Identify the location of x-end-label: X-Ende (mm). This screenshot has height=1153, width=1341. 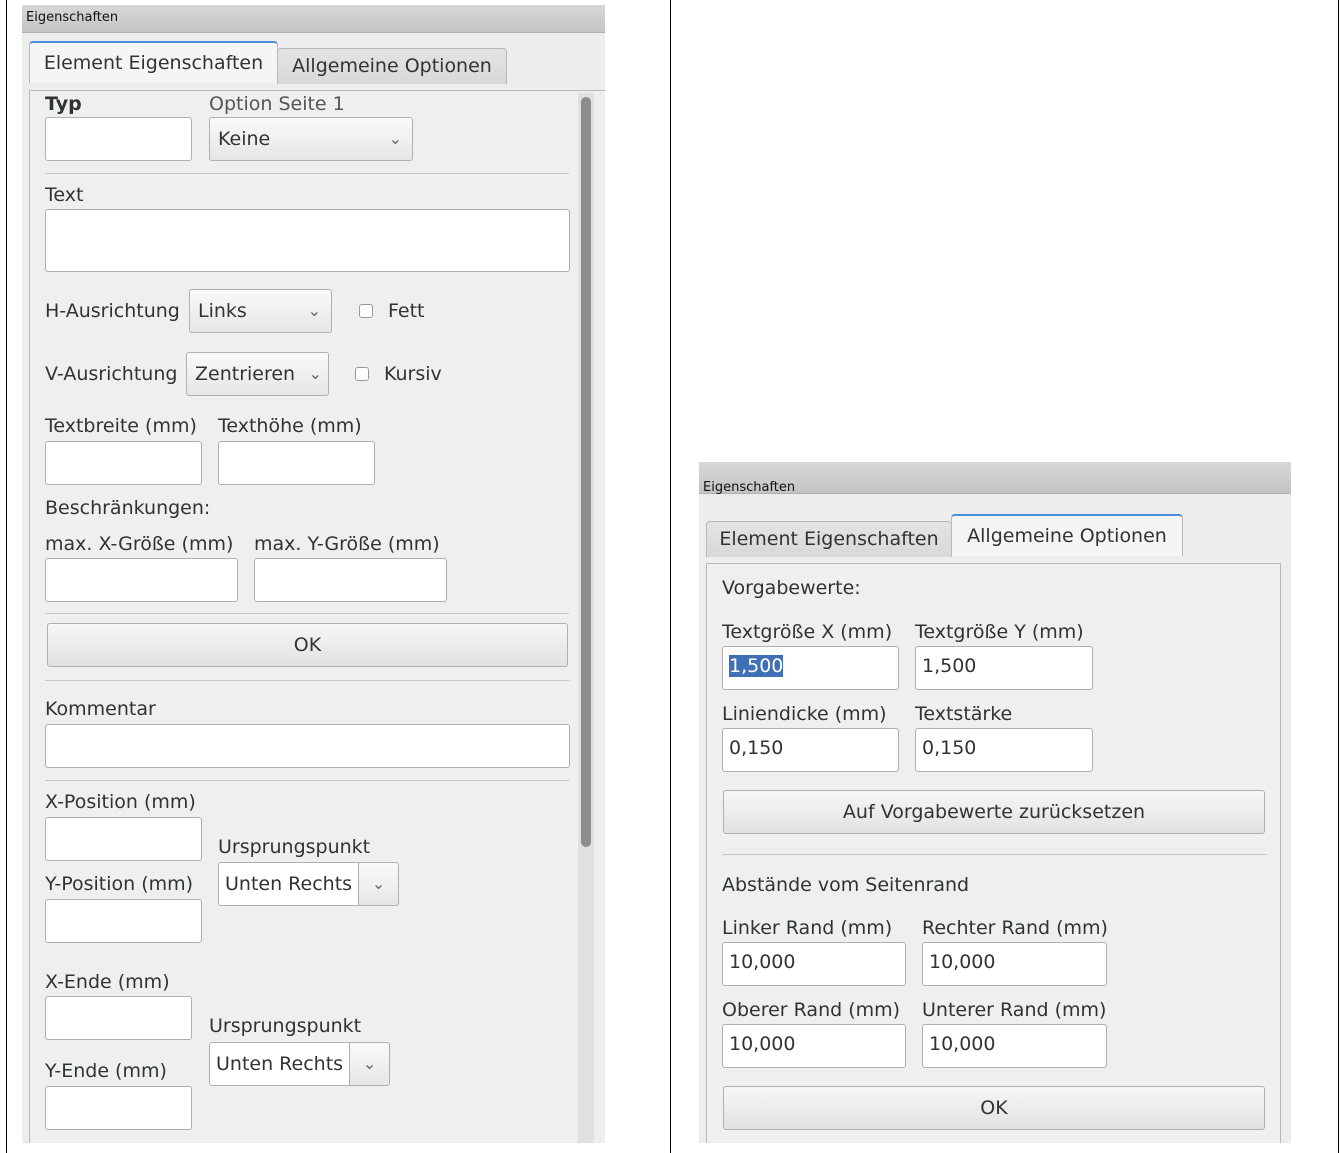
(107, 982).